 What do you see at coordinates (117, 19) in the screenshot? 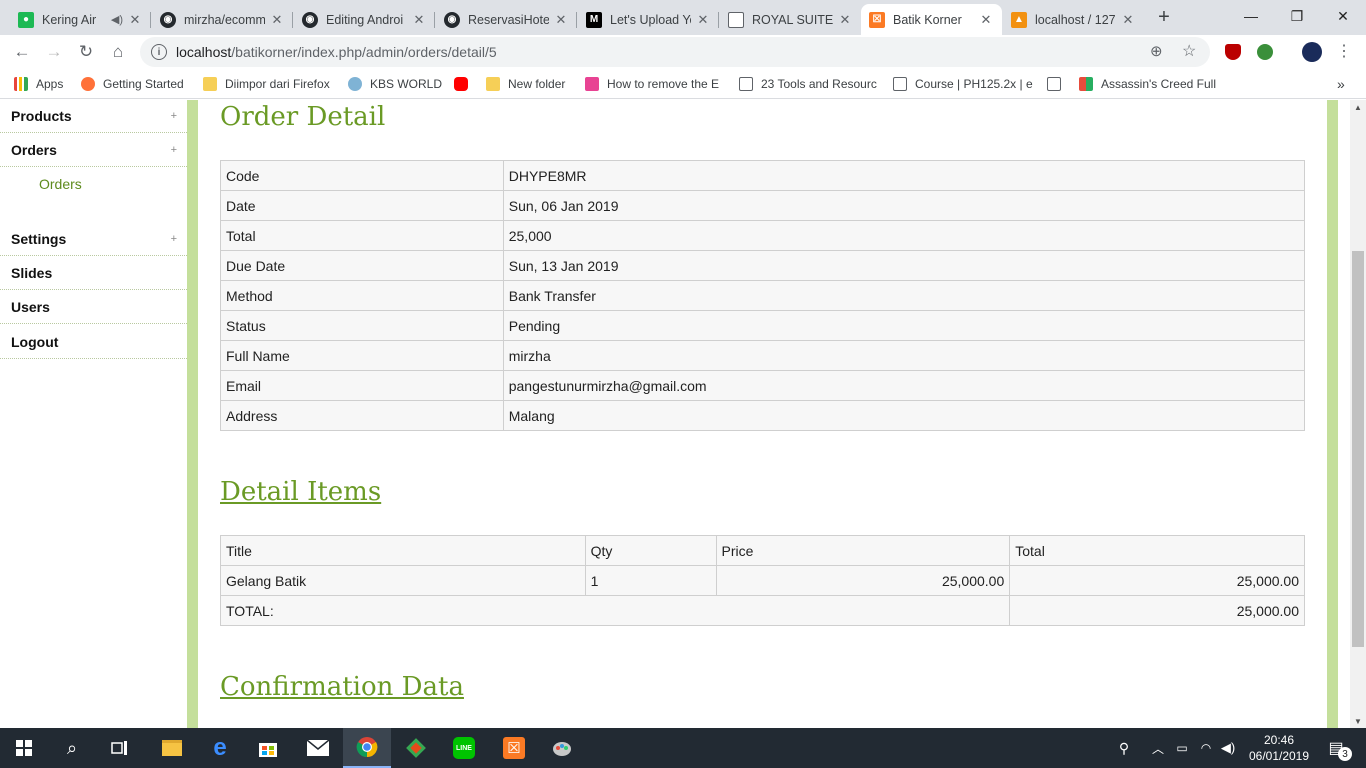
I see `mute-icon: ◀)` at bounding box center [117, 19].